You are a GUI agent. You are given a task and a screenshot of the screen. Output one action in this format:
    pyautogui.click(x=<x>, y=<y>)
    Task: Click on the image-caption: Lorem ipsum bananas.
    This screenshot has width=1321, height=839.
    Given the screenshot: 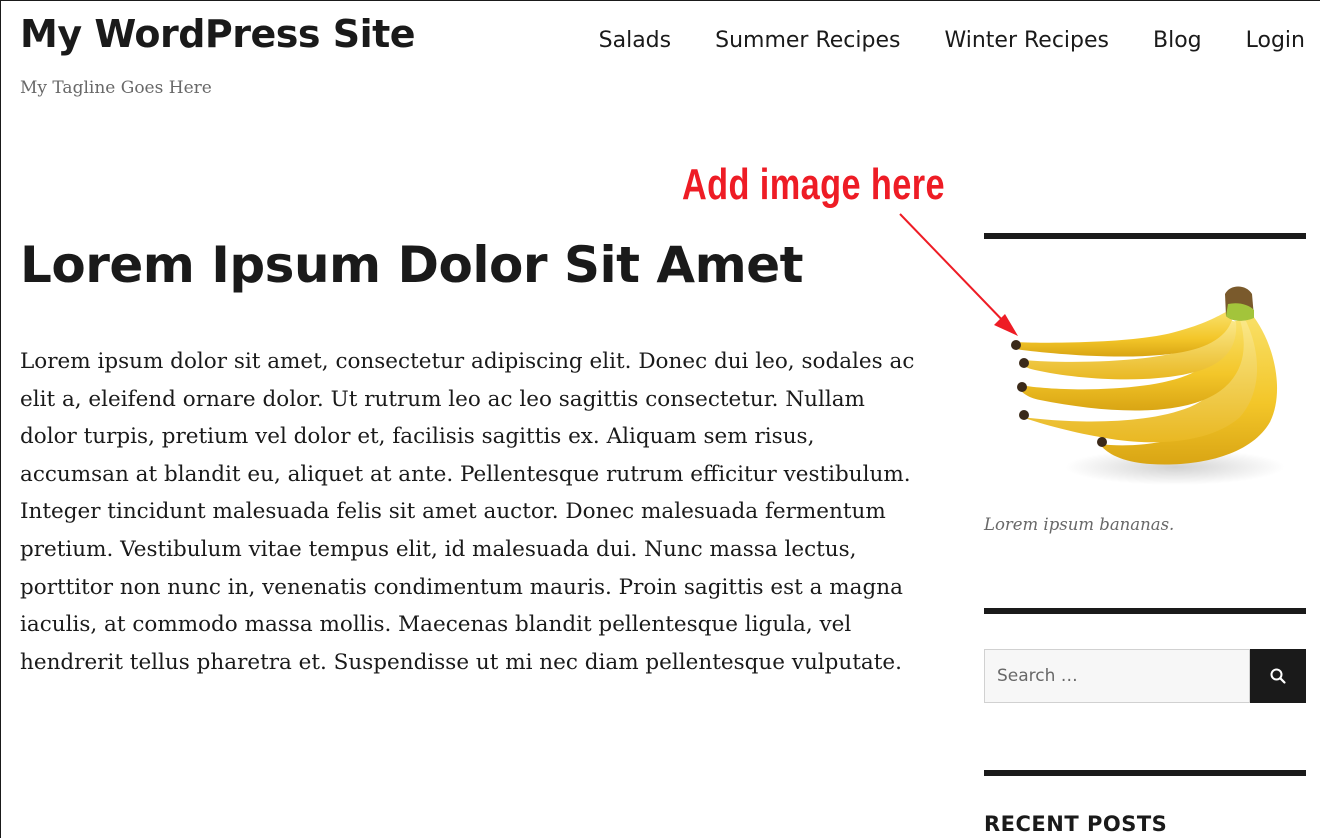 What is the action you would take?
    pyautogui.click(x=1079, y=524)
    